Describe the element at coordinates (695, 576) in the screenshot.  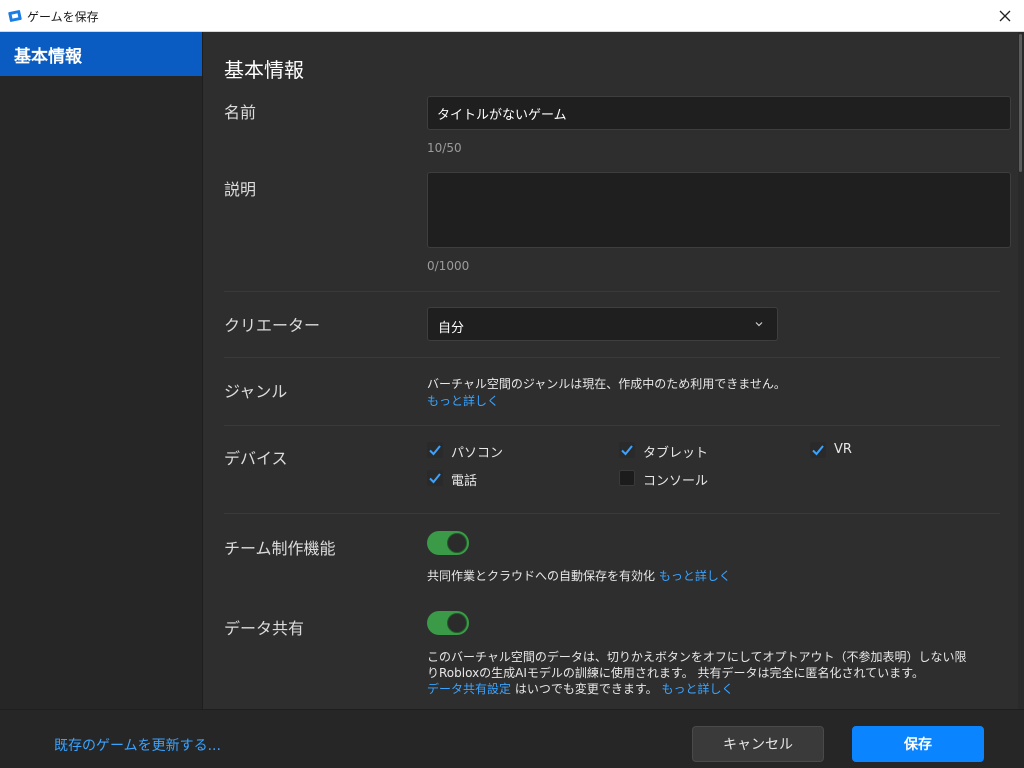
I see `team-create-learn-more-link: もっと詳しく` at that location.